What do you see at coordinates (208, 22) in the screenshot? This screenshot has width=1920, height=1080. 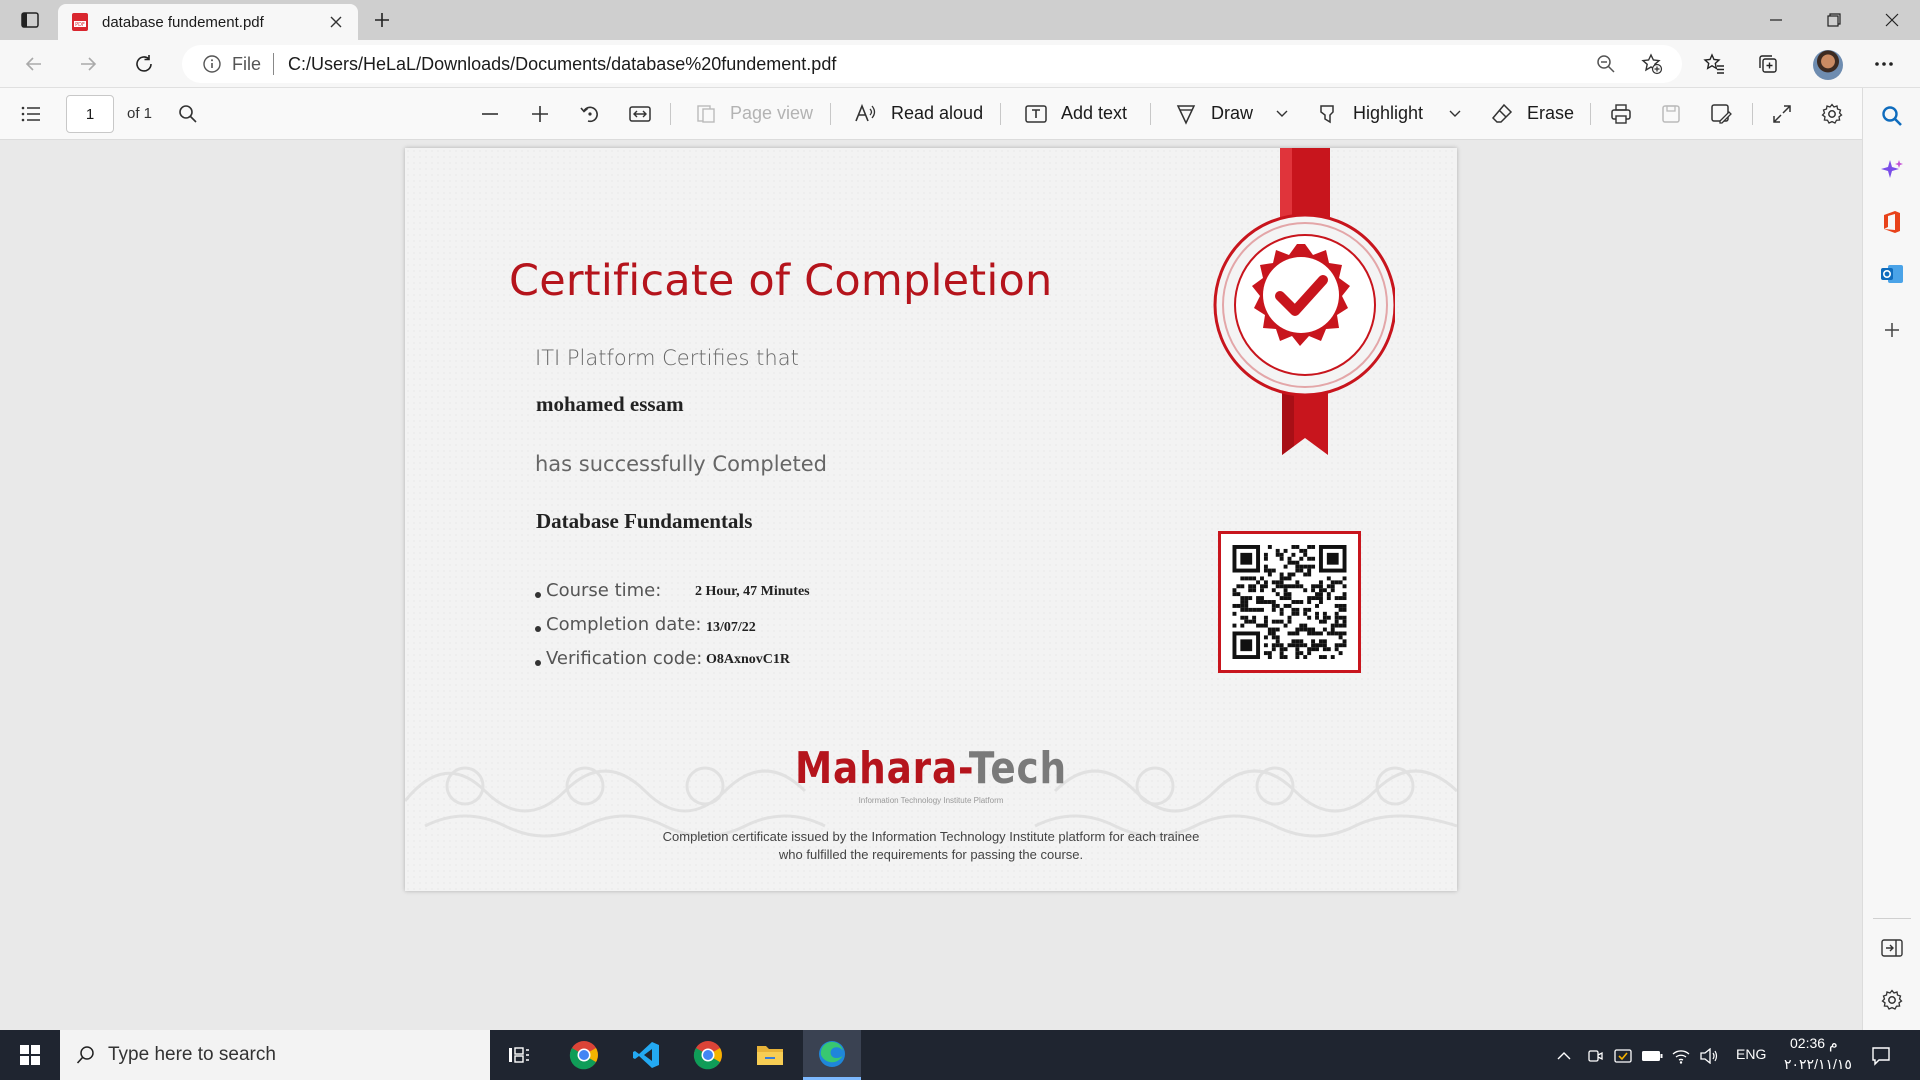 I see `browser-tab-active: PDF database fundement.pdf` at bounding box center [208, 22].